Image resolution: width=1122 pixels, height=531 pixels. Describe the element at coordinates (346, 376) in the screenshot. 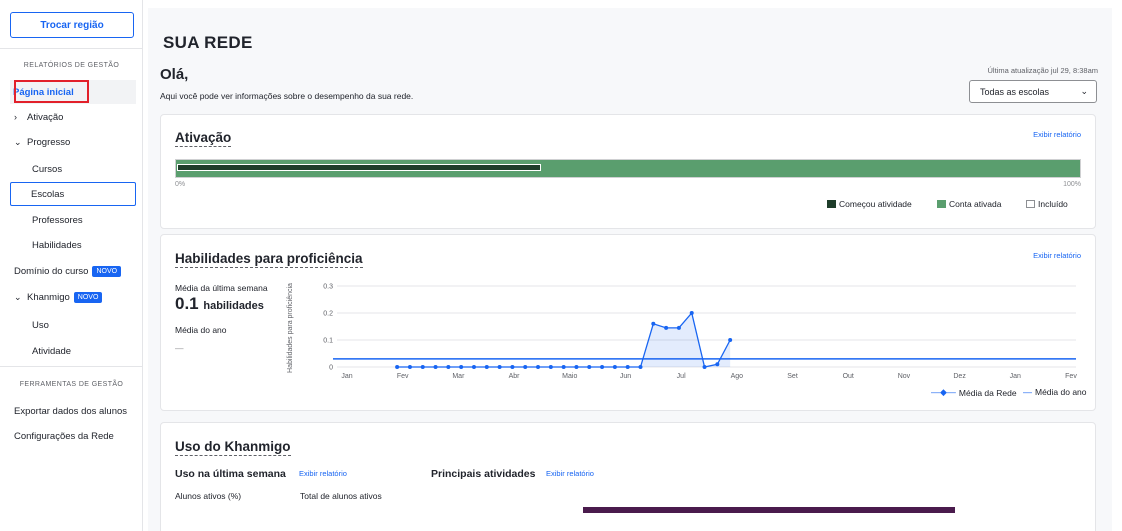

I see `x-tick-label: Jan` at that location.